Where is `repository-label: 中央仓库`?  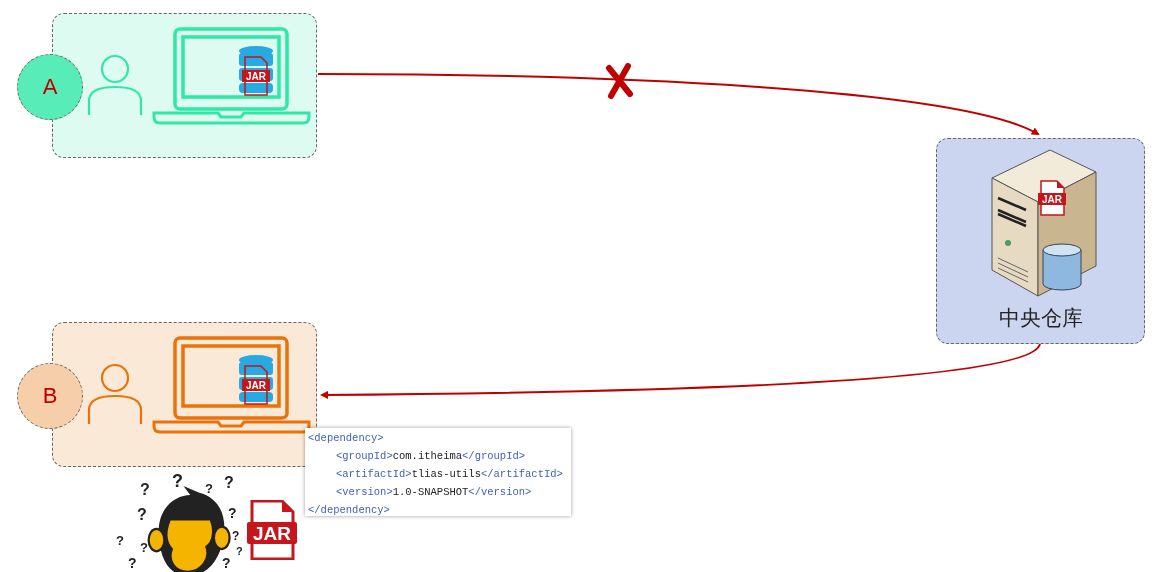 repository-label: 中央仓库 is located at coordinates (1040, 318).